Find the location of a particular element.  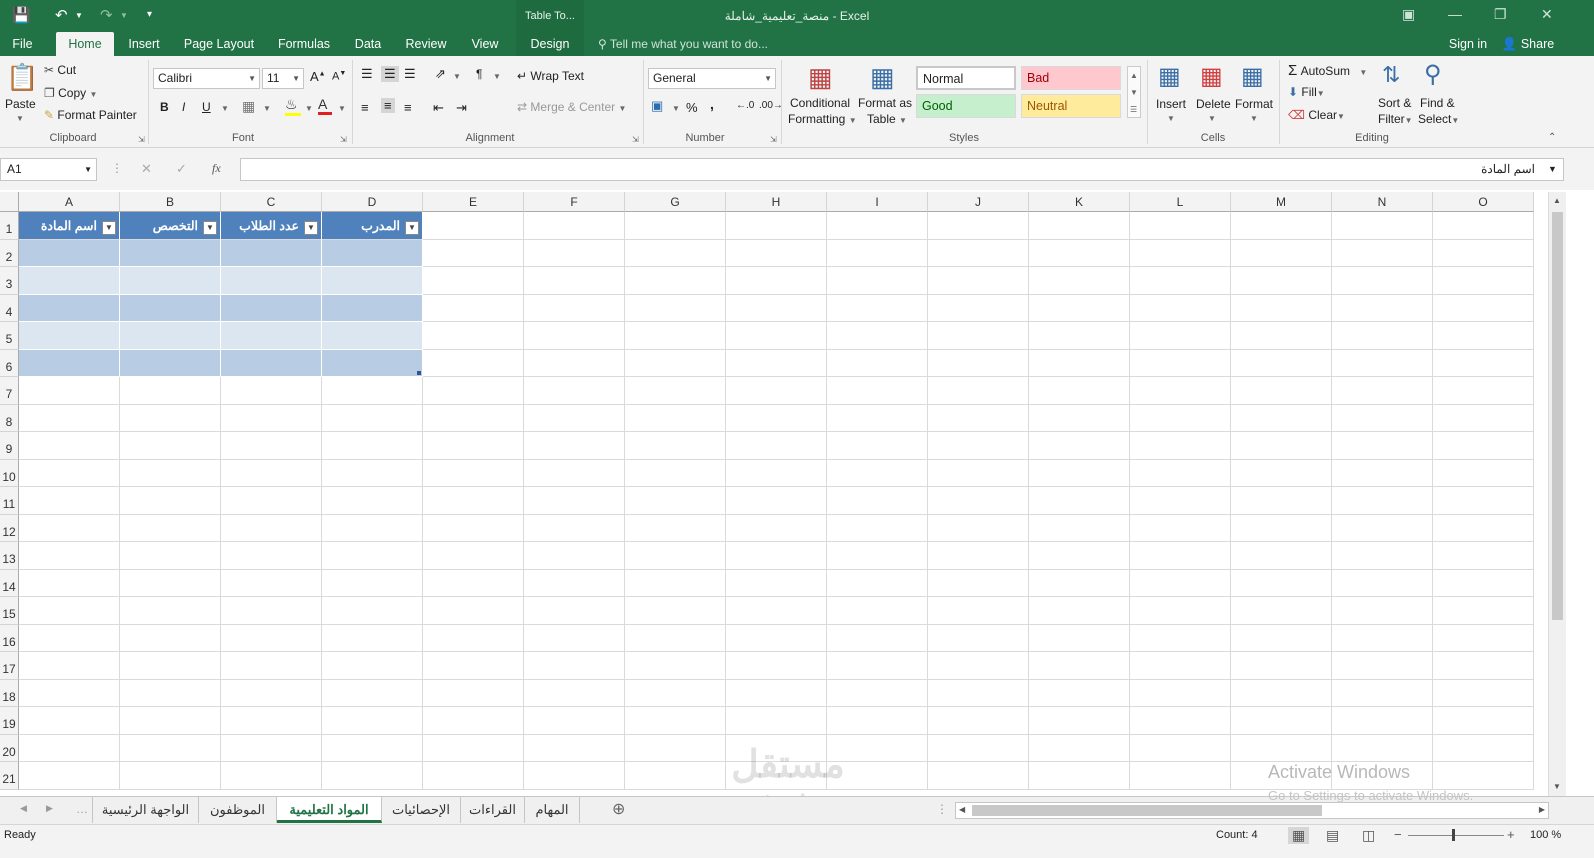

row-header: 5 is located at coordinates (9, 336).